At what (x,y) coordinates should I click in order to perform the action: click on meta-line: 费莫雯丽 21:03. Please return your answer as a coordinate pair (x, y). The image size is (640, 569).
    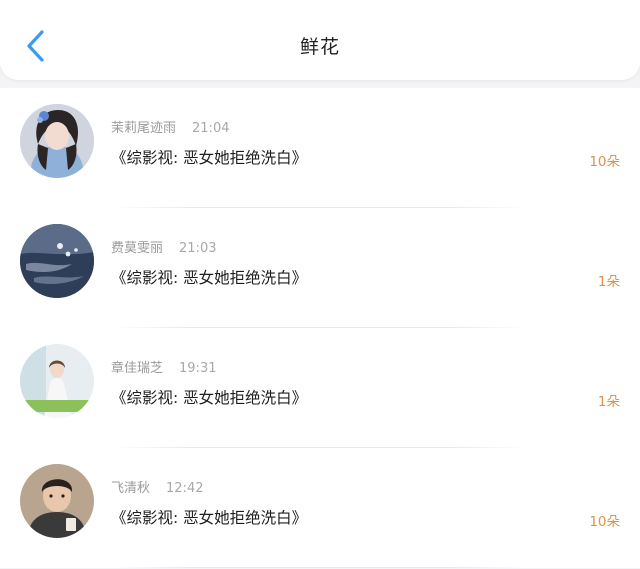
    Looking at the image, I should click on (163, 246).